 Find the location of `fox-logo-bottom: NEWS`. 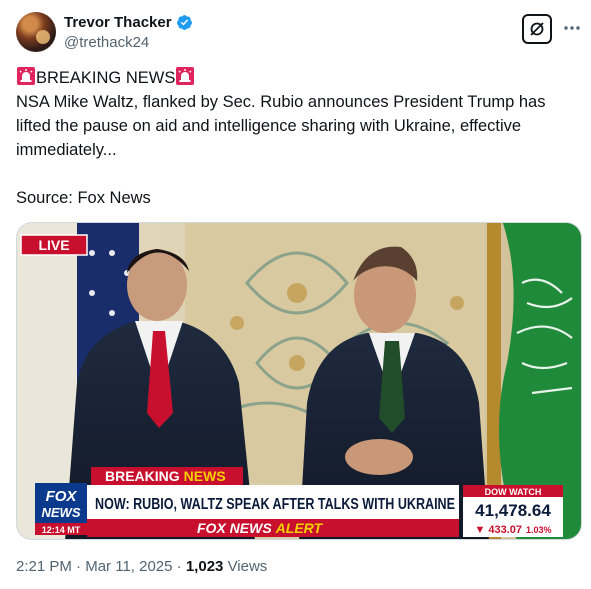

fox-logo-bottom: NEWS is located at coordinates (61, 512).